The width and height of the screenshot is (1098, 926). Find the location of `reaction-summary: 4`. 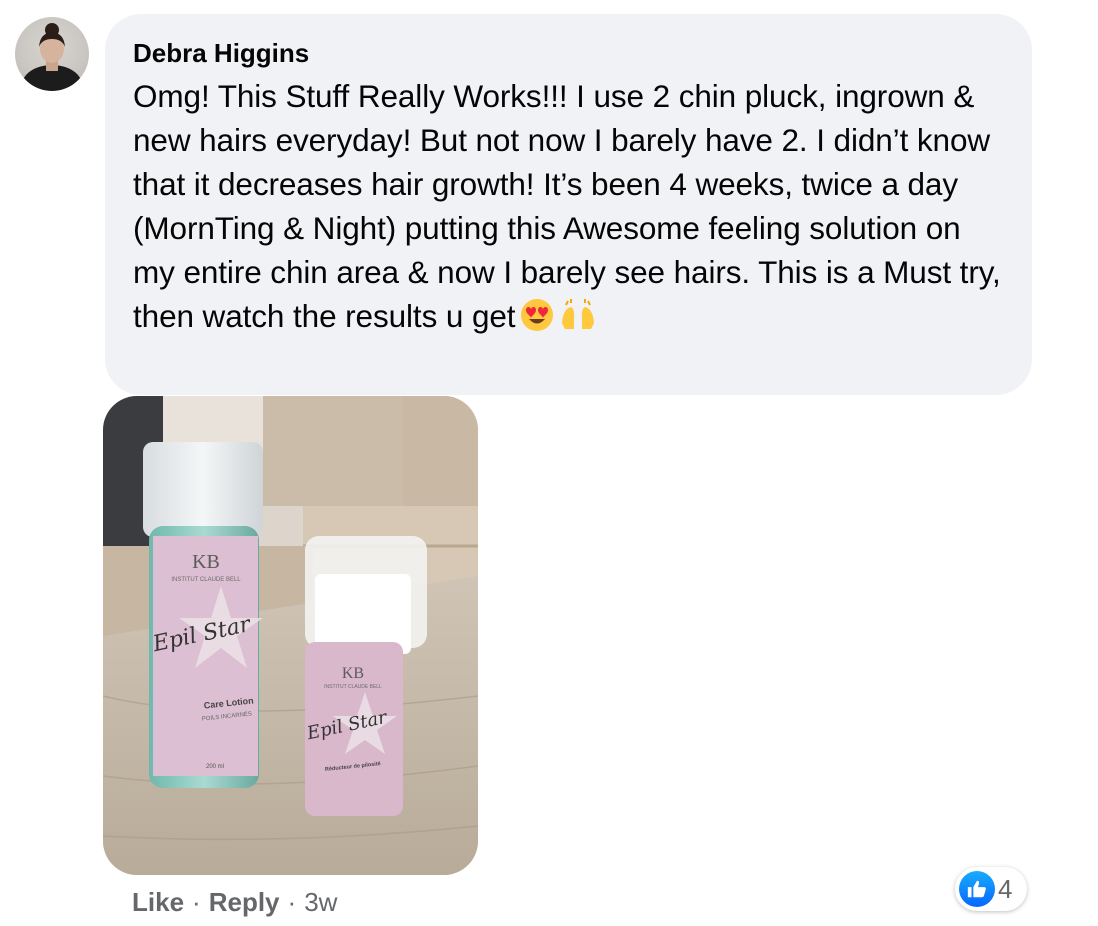

reaction-summary: 4 is located at coordinates (991, 889).